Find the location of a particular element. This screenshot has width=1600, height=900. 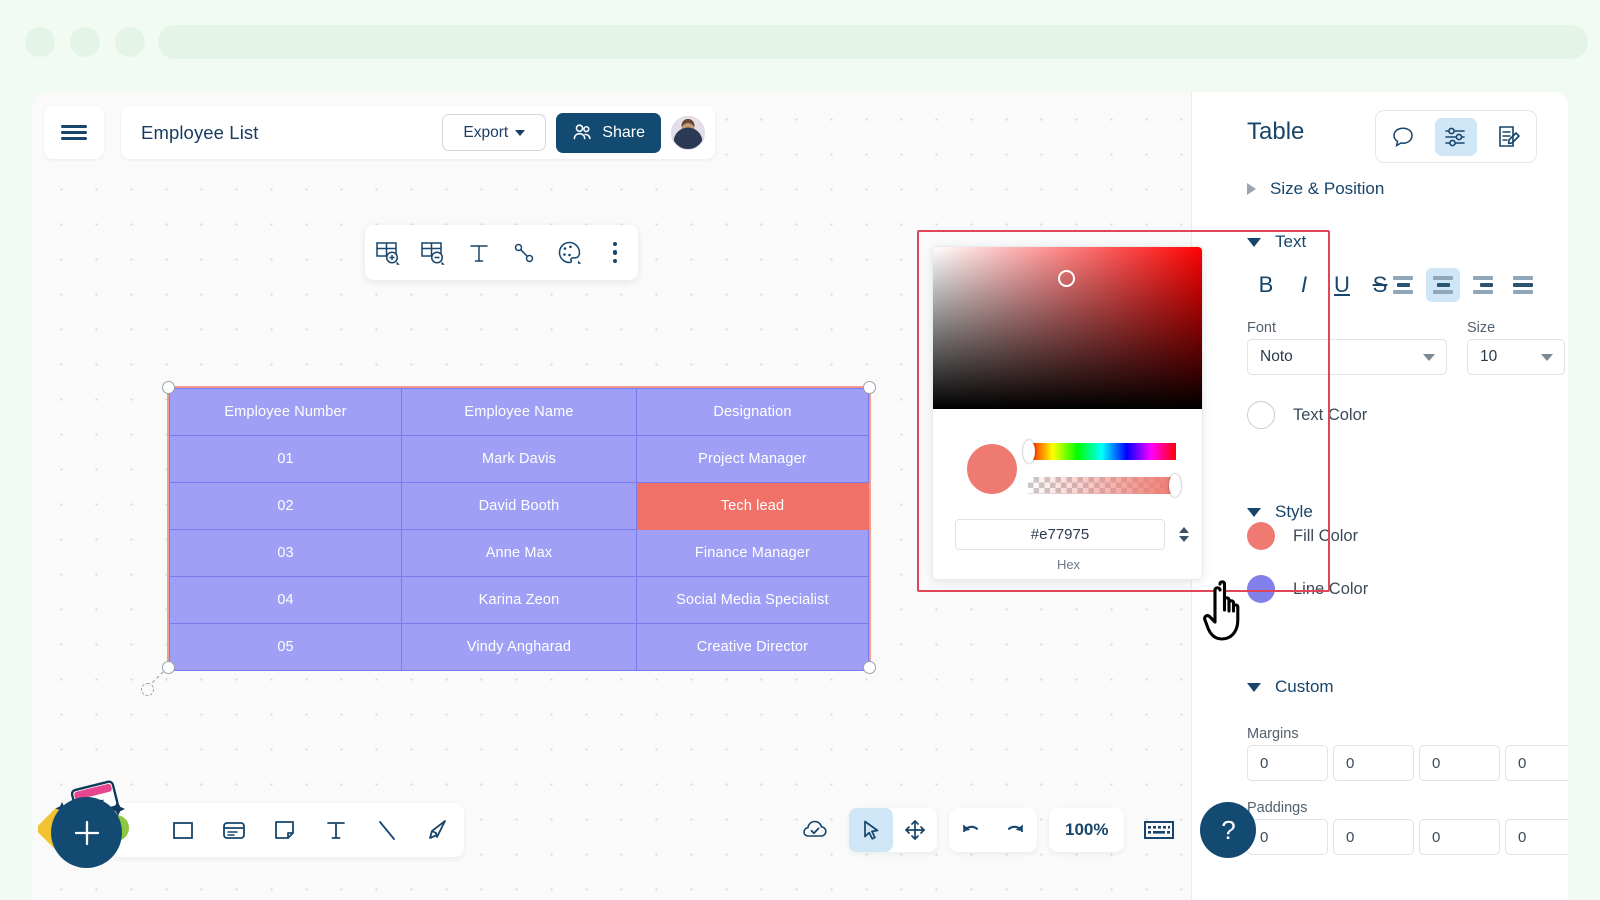

redo-button is located at coordinates (1015, 830).